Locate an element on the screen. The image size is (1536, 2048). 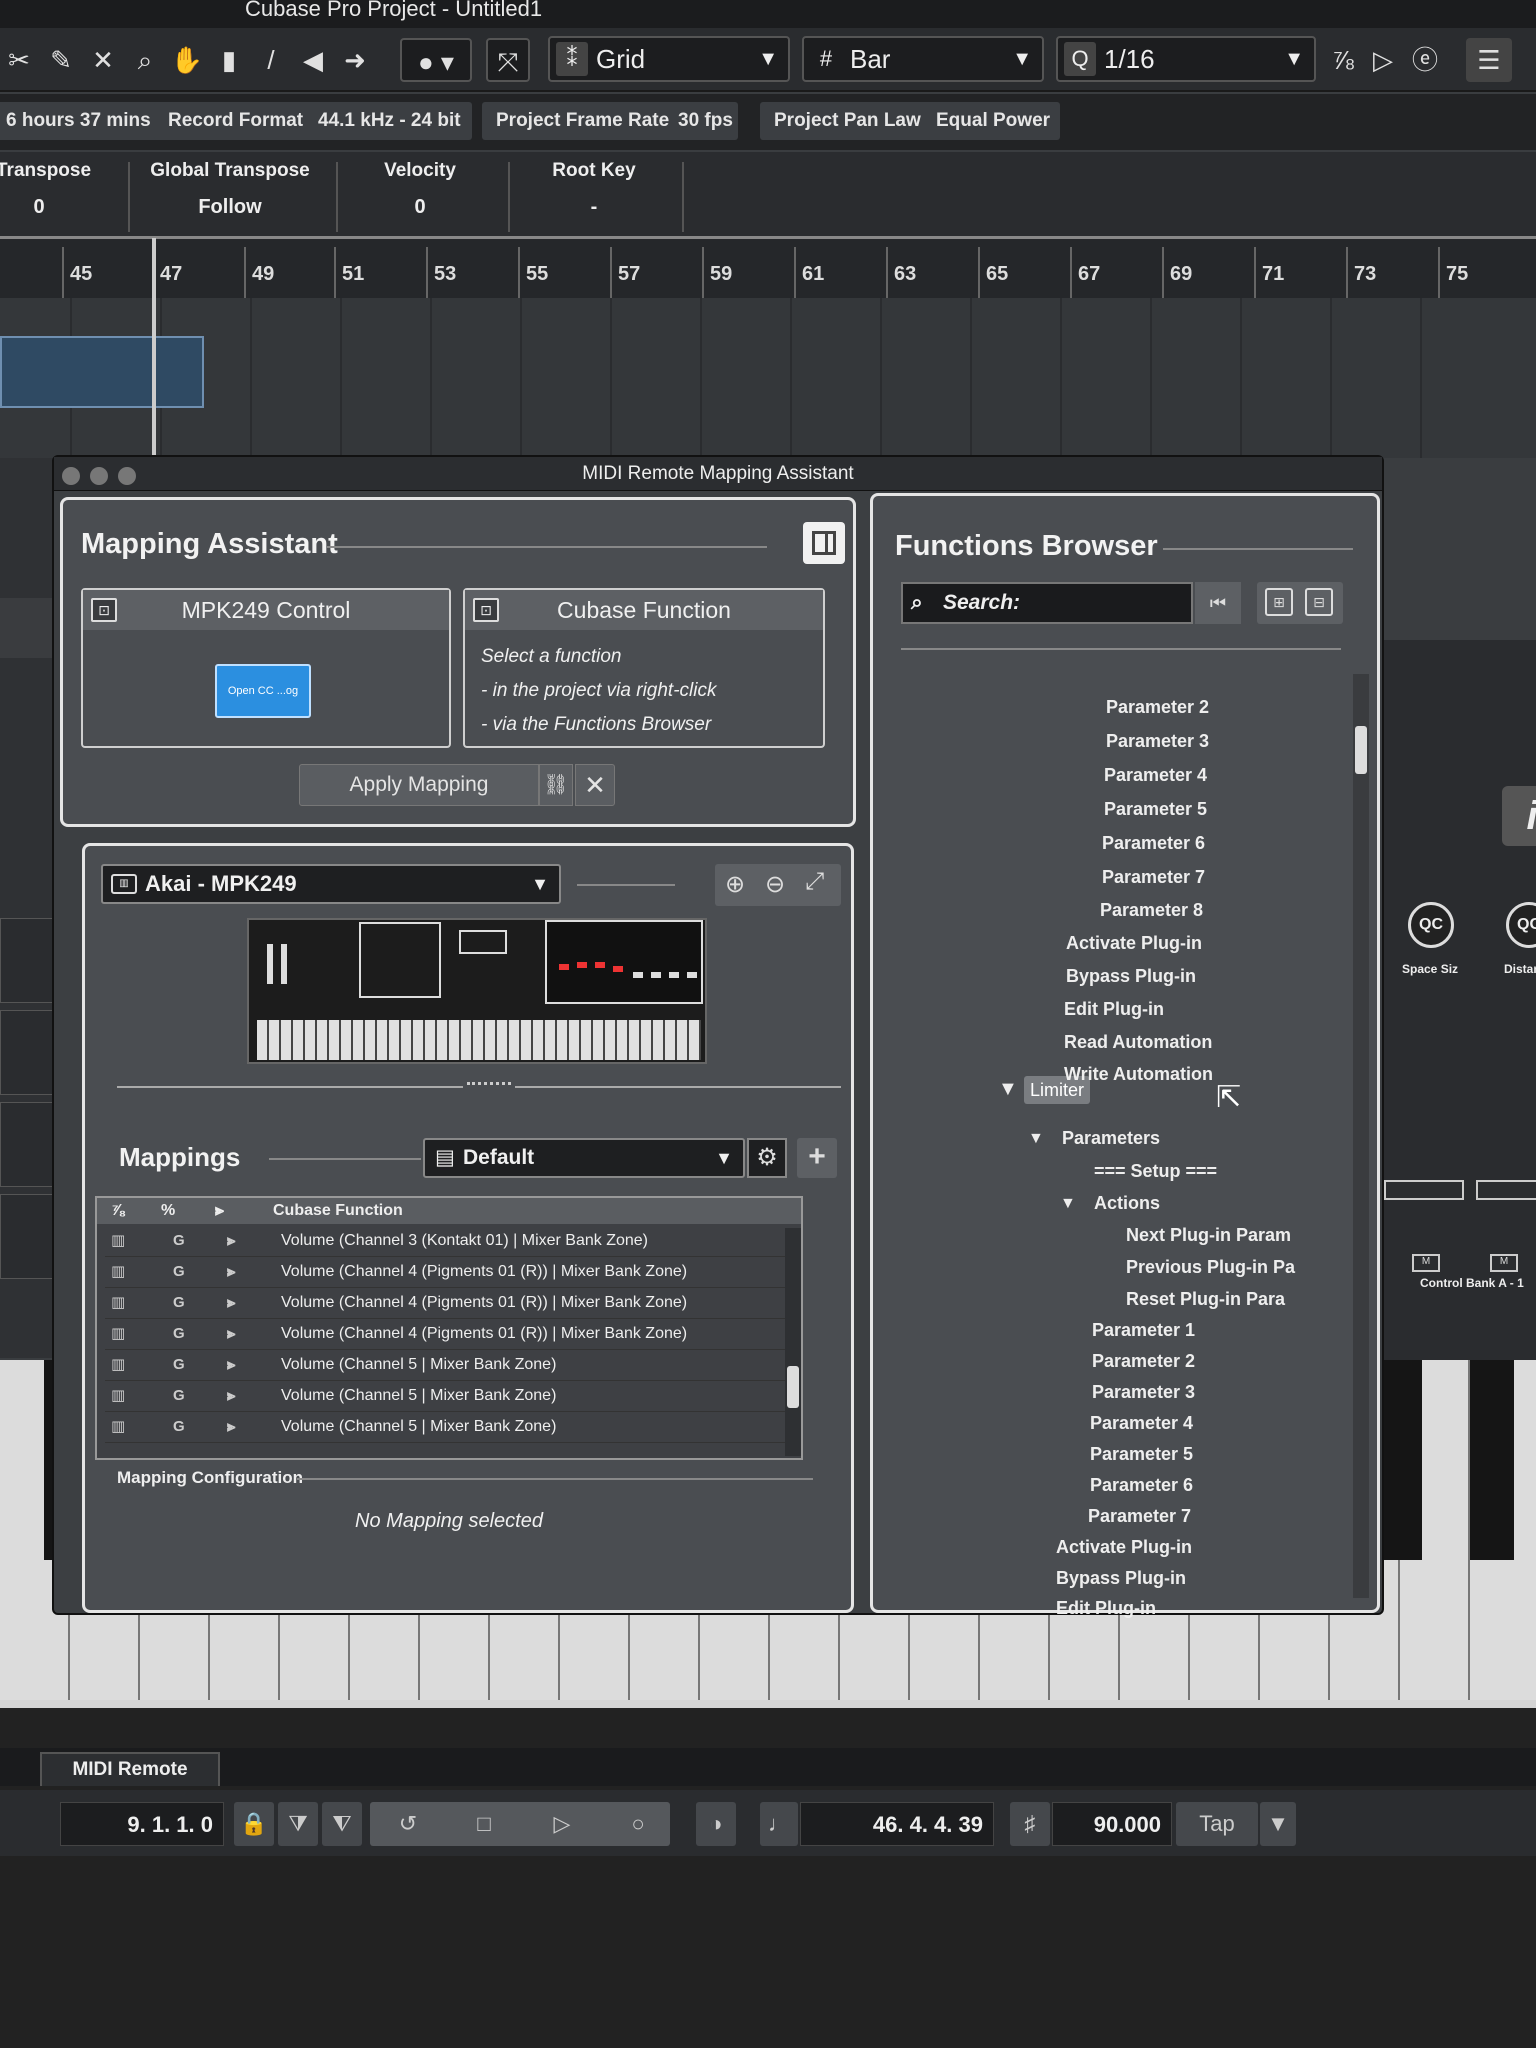
minimize-window-icon is located at coordinates (99, 476).